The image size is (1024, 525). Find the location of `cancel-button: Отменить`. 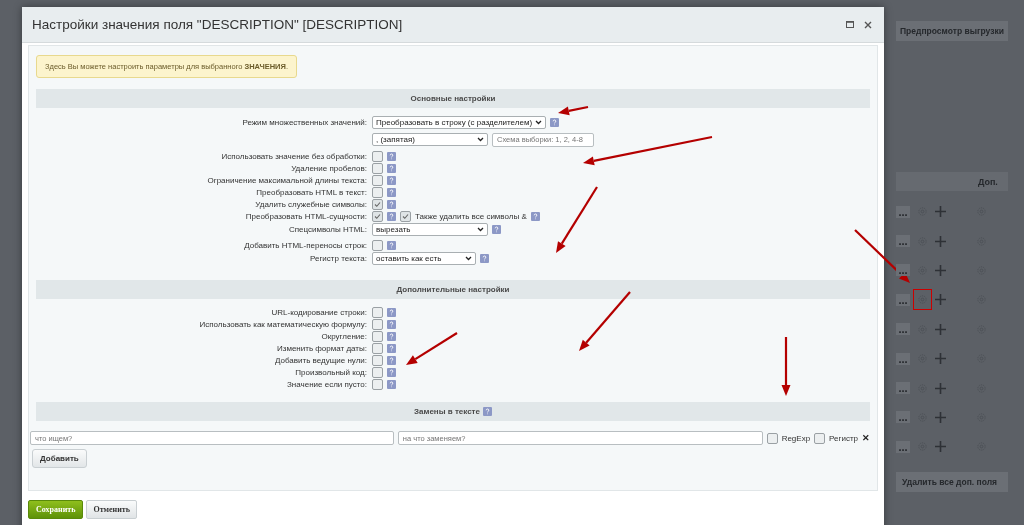

cancel-button: Отменить is located at coordinates (111, 509).